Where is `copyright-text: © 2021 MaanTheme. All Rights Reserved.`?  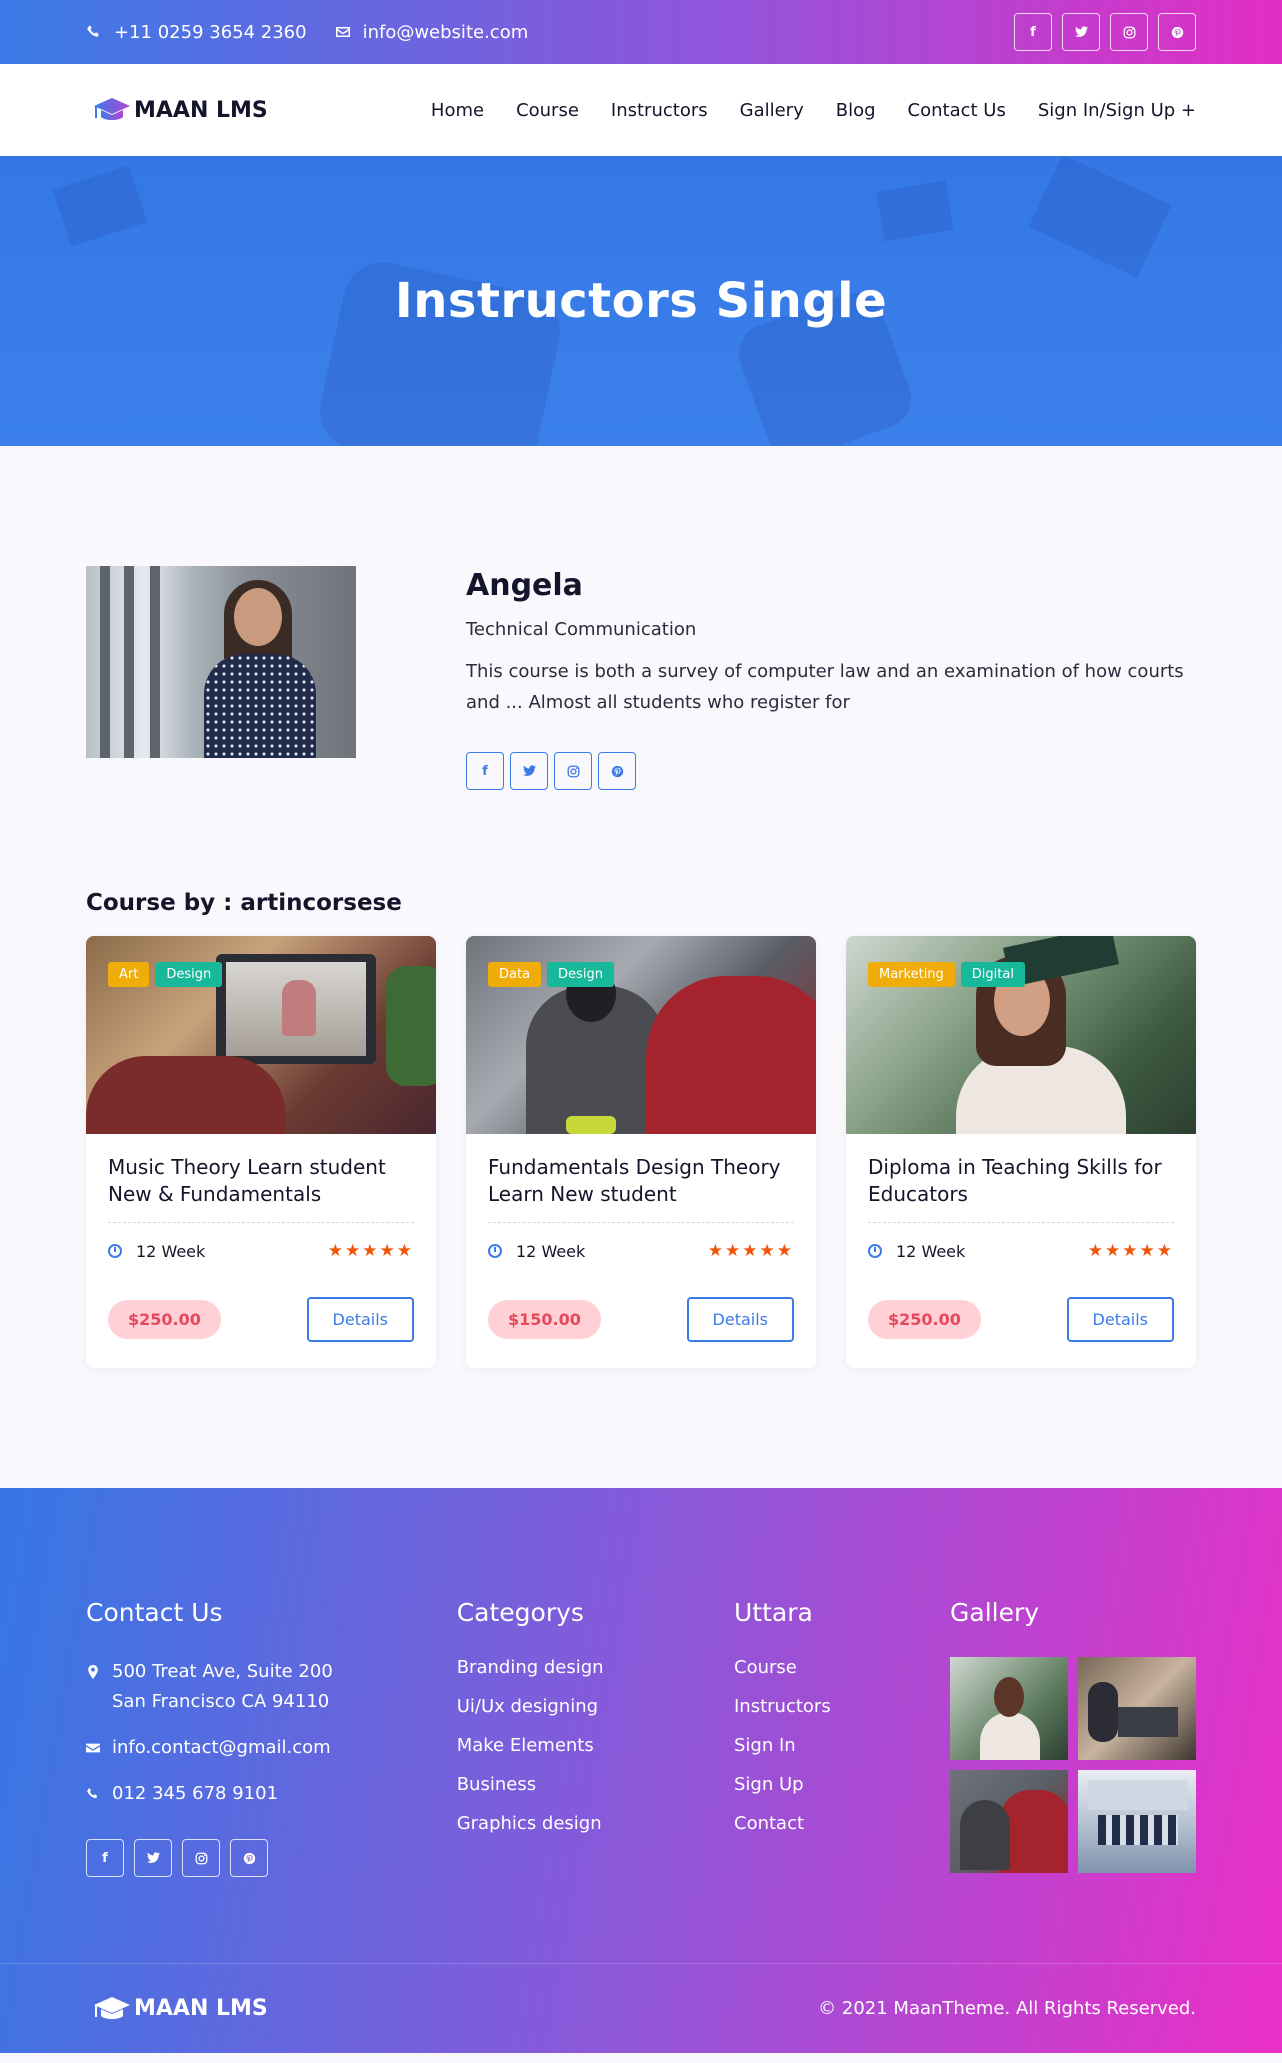
copyright-text: © 2021 MaanTheme. All Rights Reserved. is located at coordinates (1007, 2008).